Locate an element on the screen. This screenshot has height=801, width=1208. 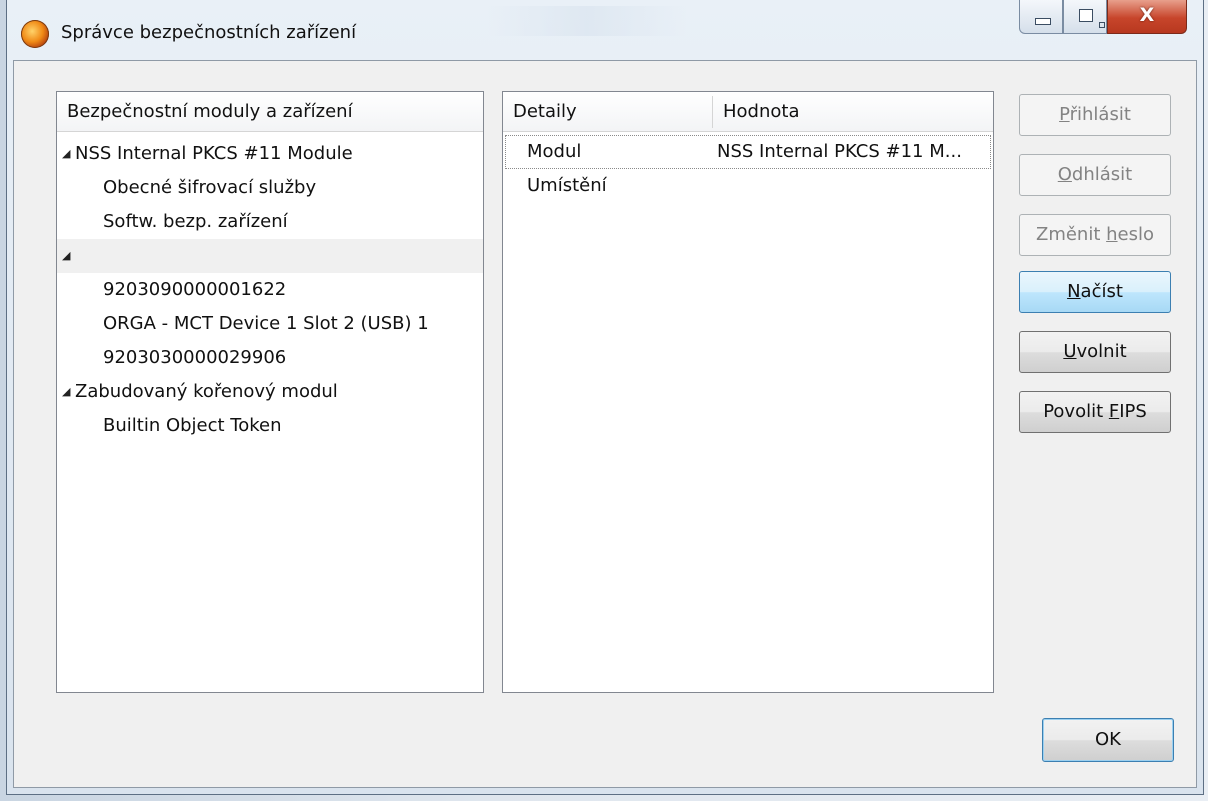
tree-row-label: Zabudovaný kořenový modul is located at coordinates (206, 391).